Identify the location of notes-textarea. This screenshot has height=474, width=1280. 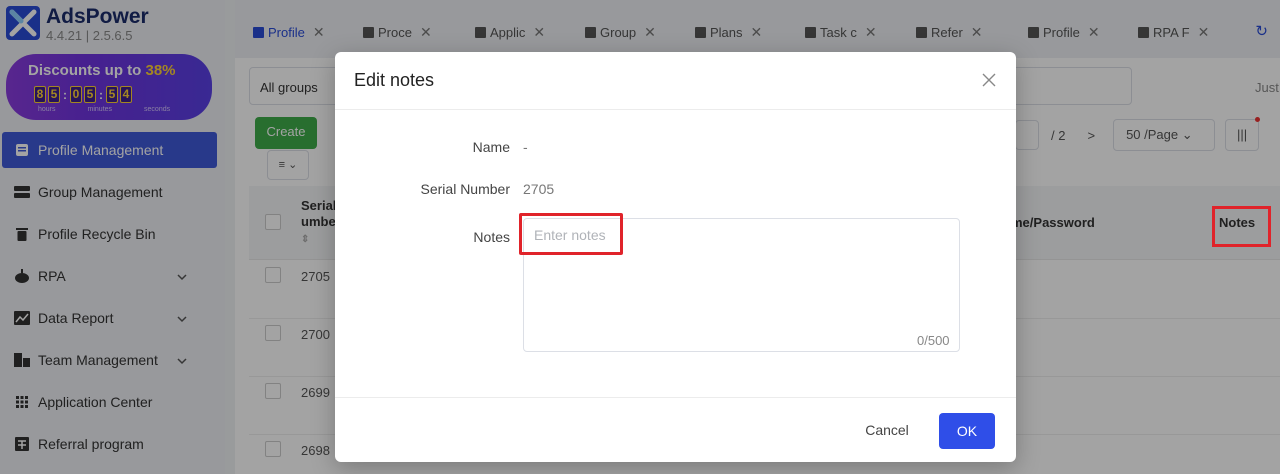
(741, 285).